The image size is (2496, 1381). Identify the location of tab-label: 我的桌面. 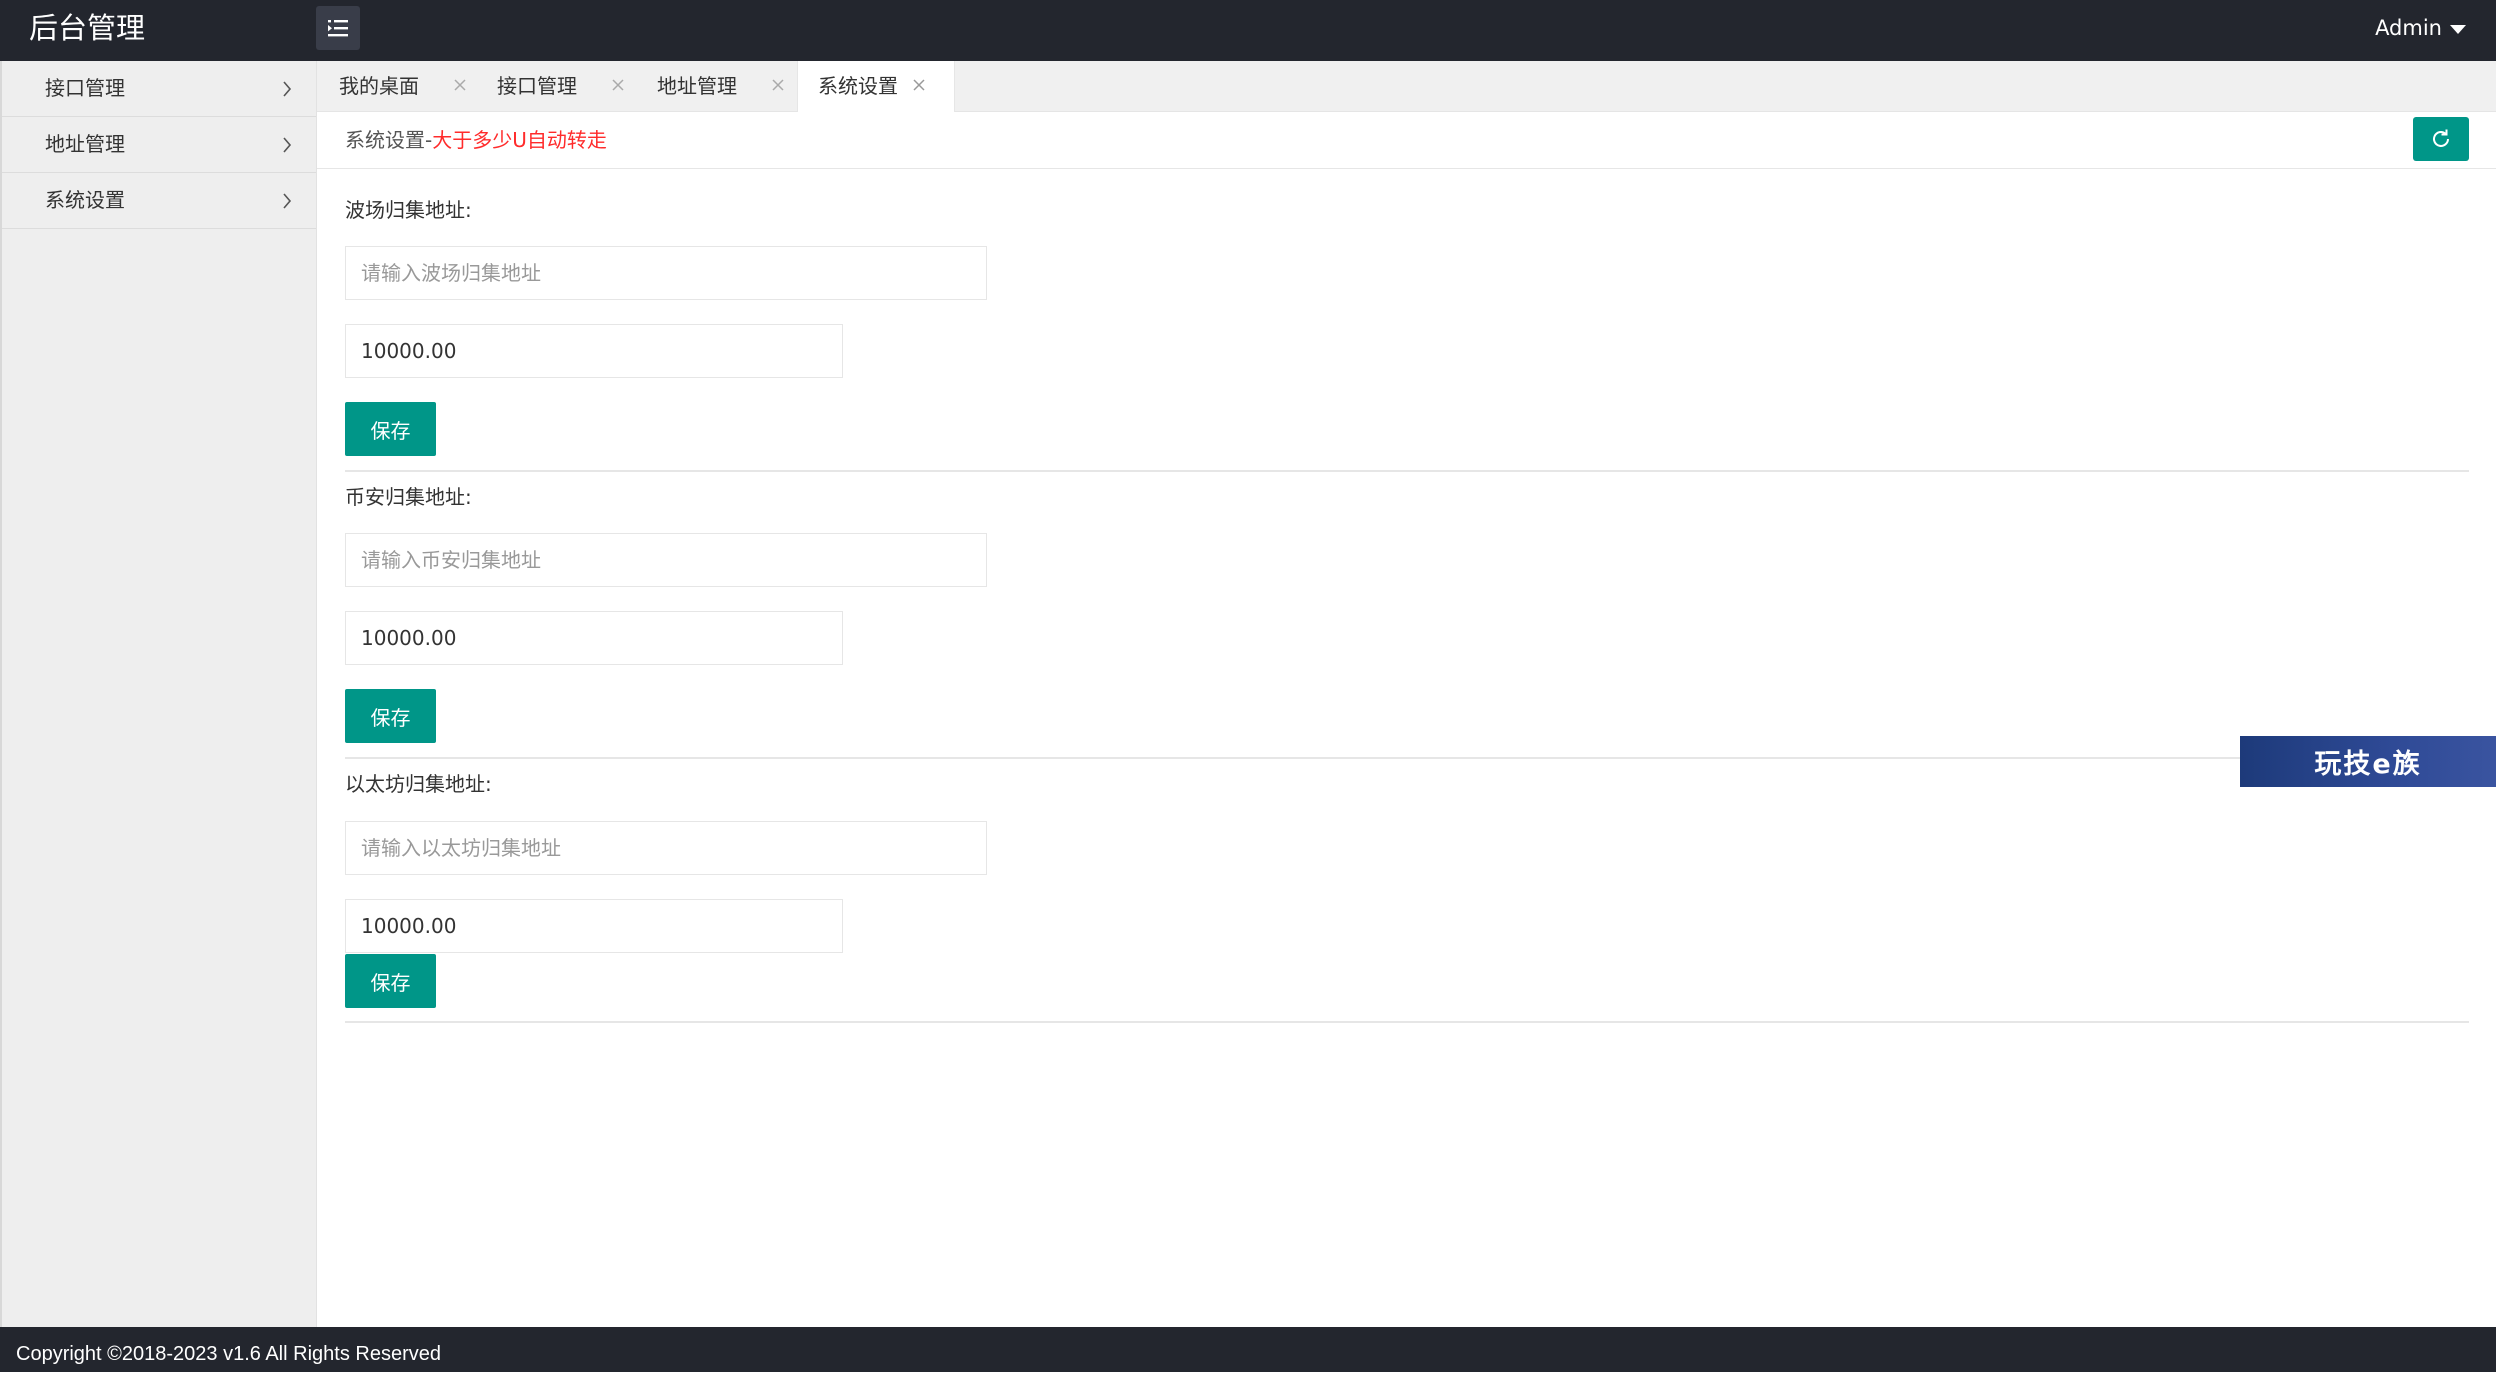
(379, 86).